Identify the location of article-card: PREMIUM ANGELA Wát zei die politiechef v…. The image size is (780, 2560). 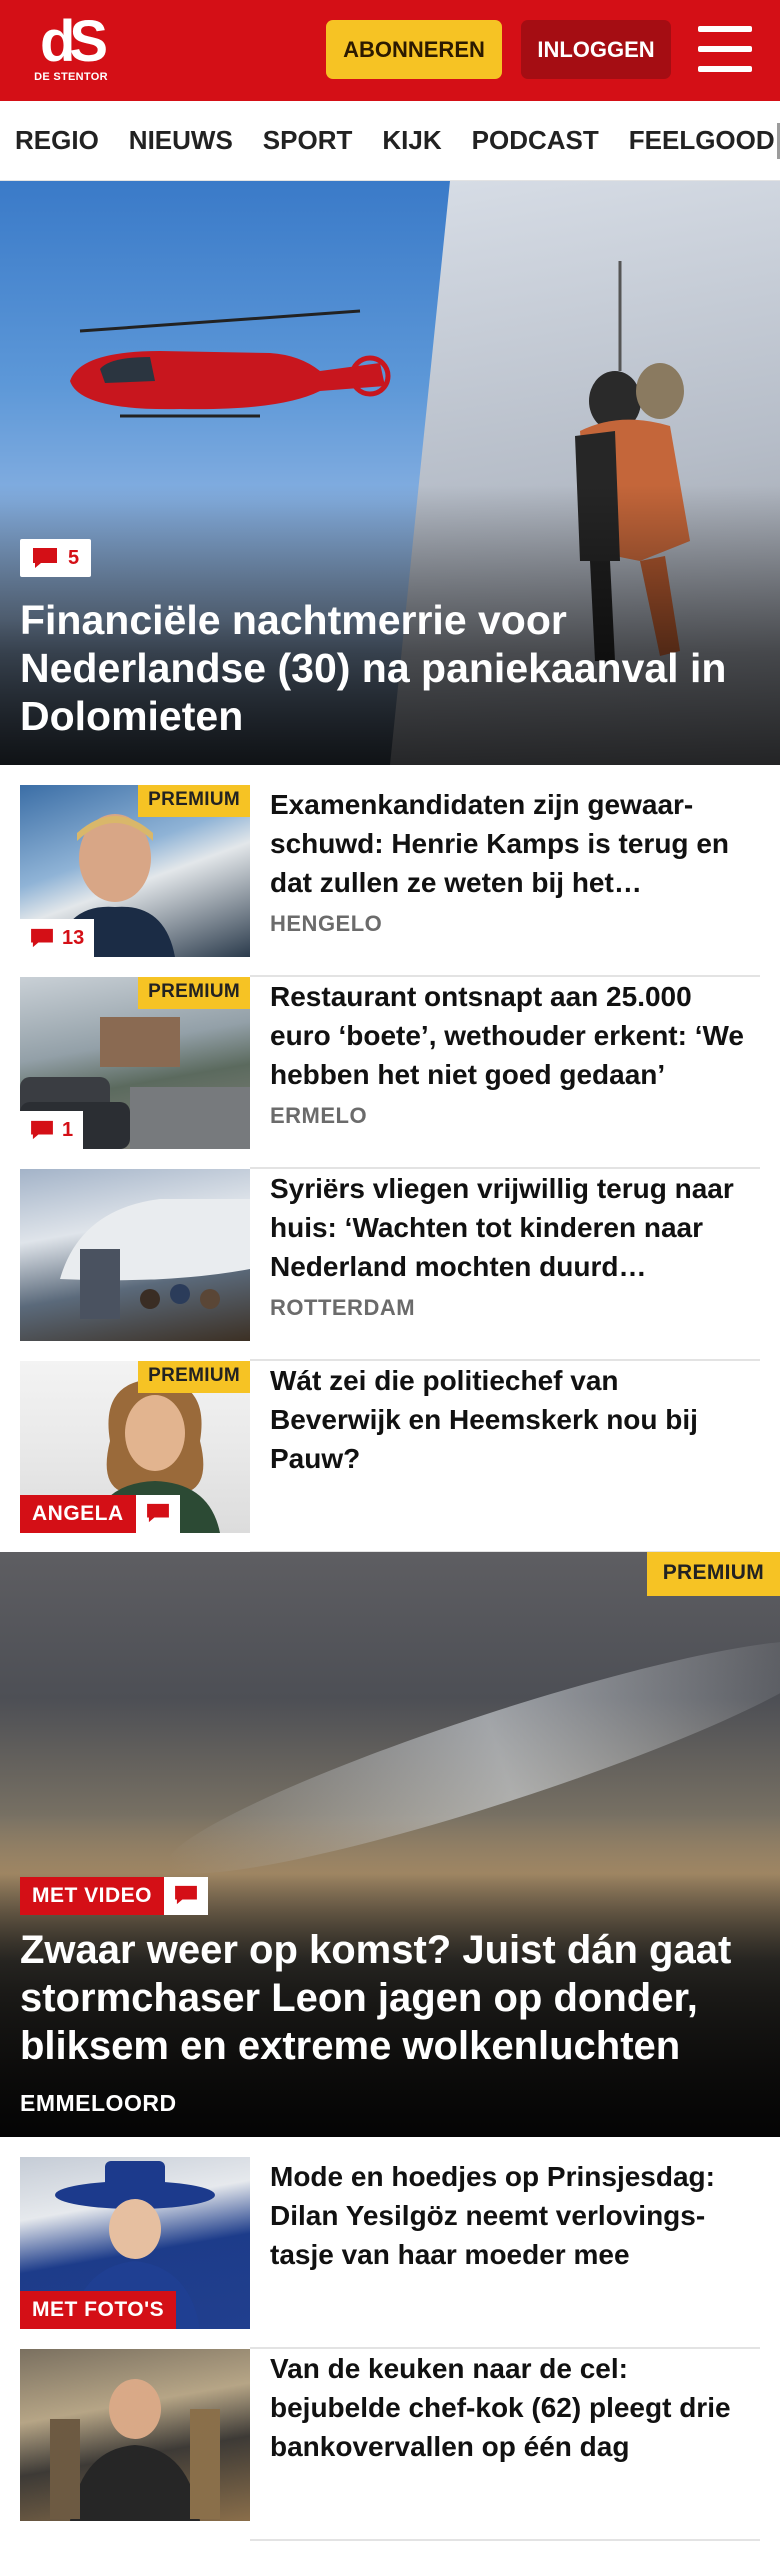
(390, 1457).